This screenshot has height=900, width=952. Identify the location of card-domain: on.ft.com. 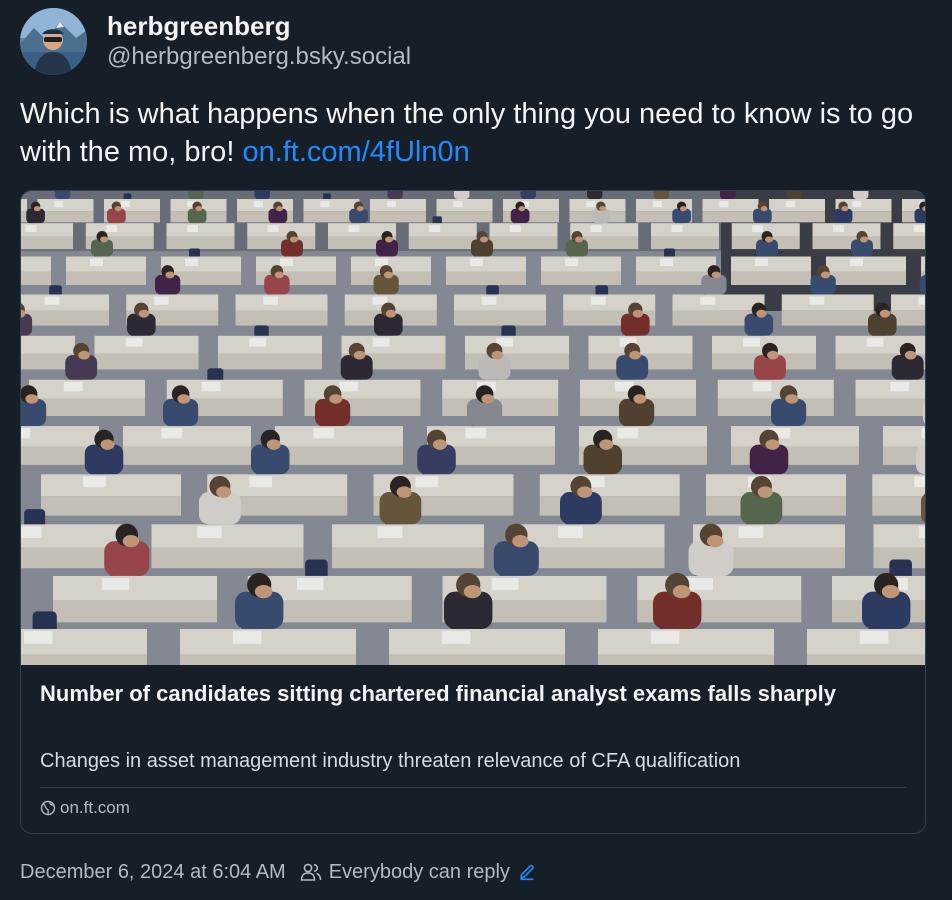
(85, 808).